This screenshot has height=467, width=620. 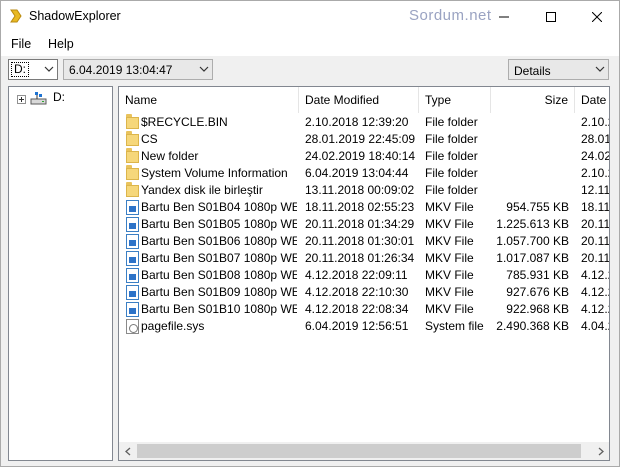 I want to click on minimize-button, so click(x=504, y=16).